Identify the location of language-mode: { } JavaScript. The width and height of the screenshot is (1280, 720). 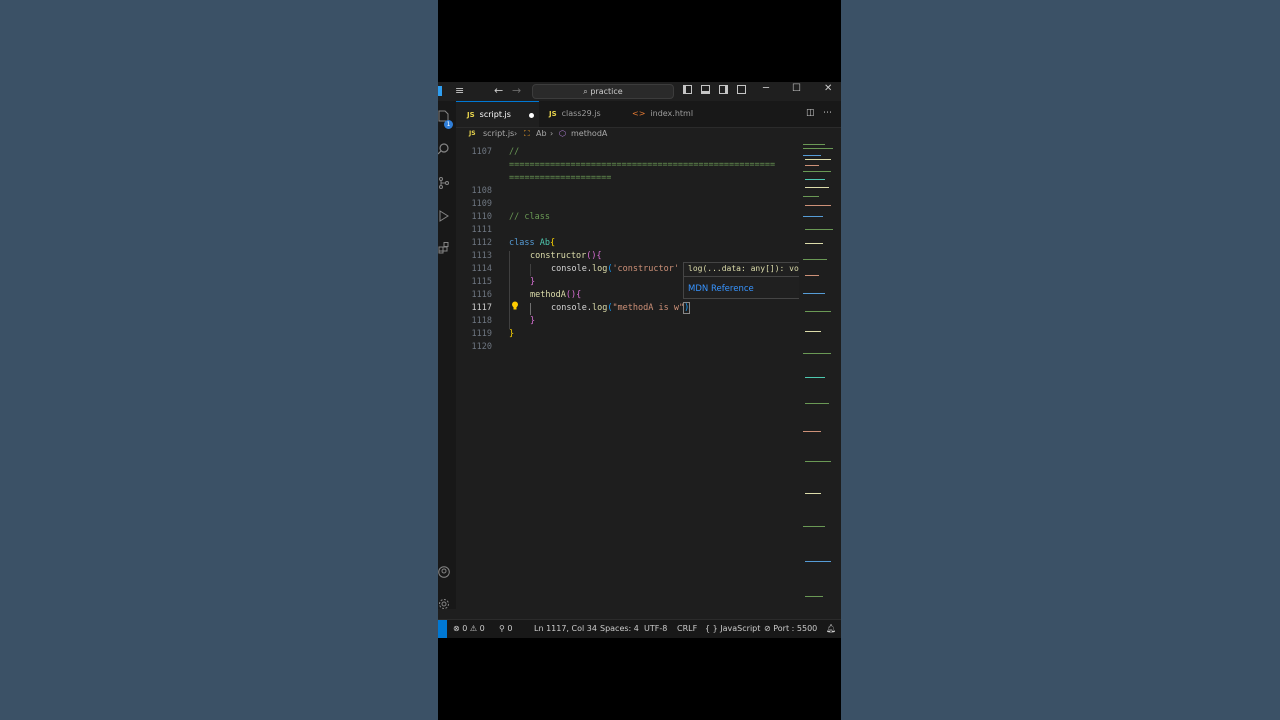
(732, 629).